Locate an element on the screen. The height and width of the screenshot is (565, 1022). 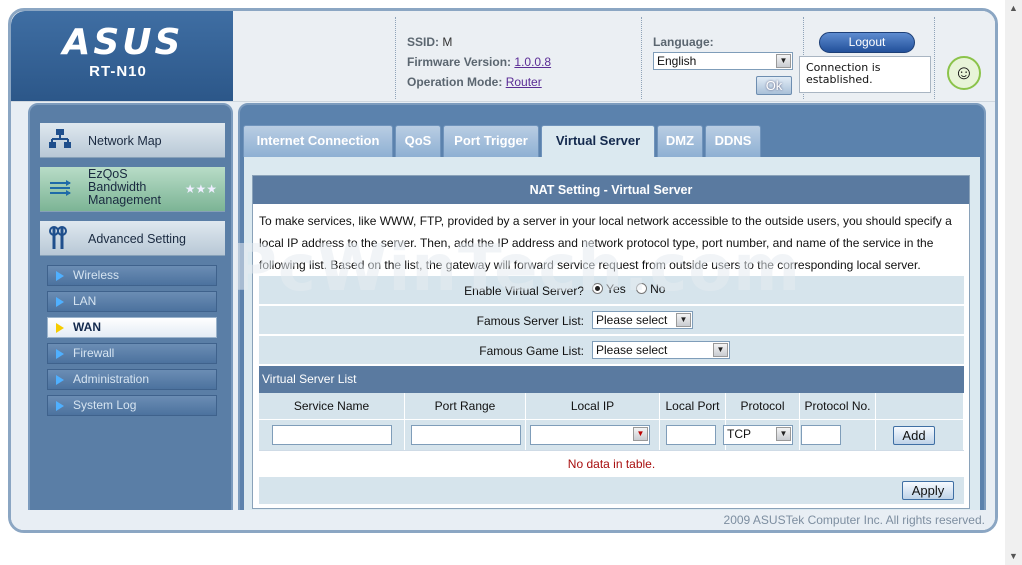
firmware-label: Firmware Version: is located at coordinates (459, 62).